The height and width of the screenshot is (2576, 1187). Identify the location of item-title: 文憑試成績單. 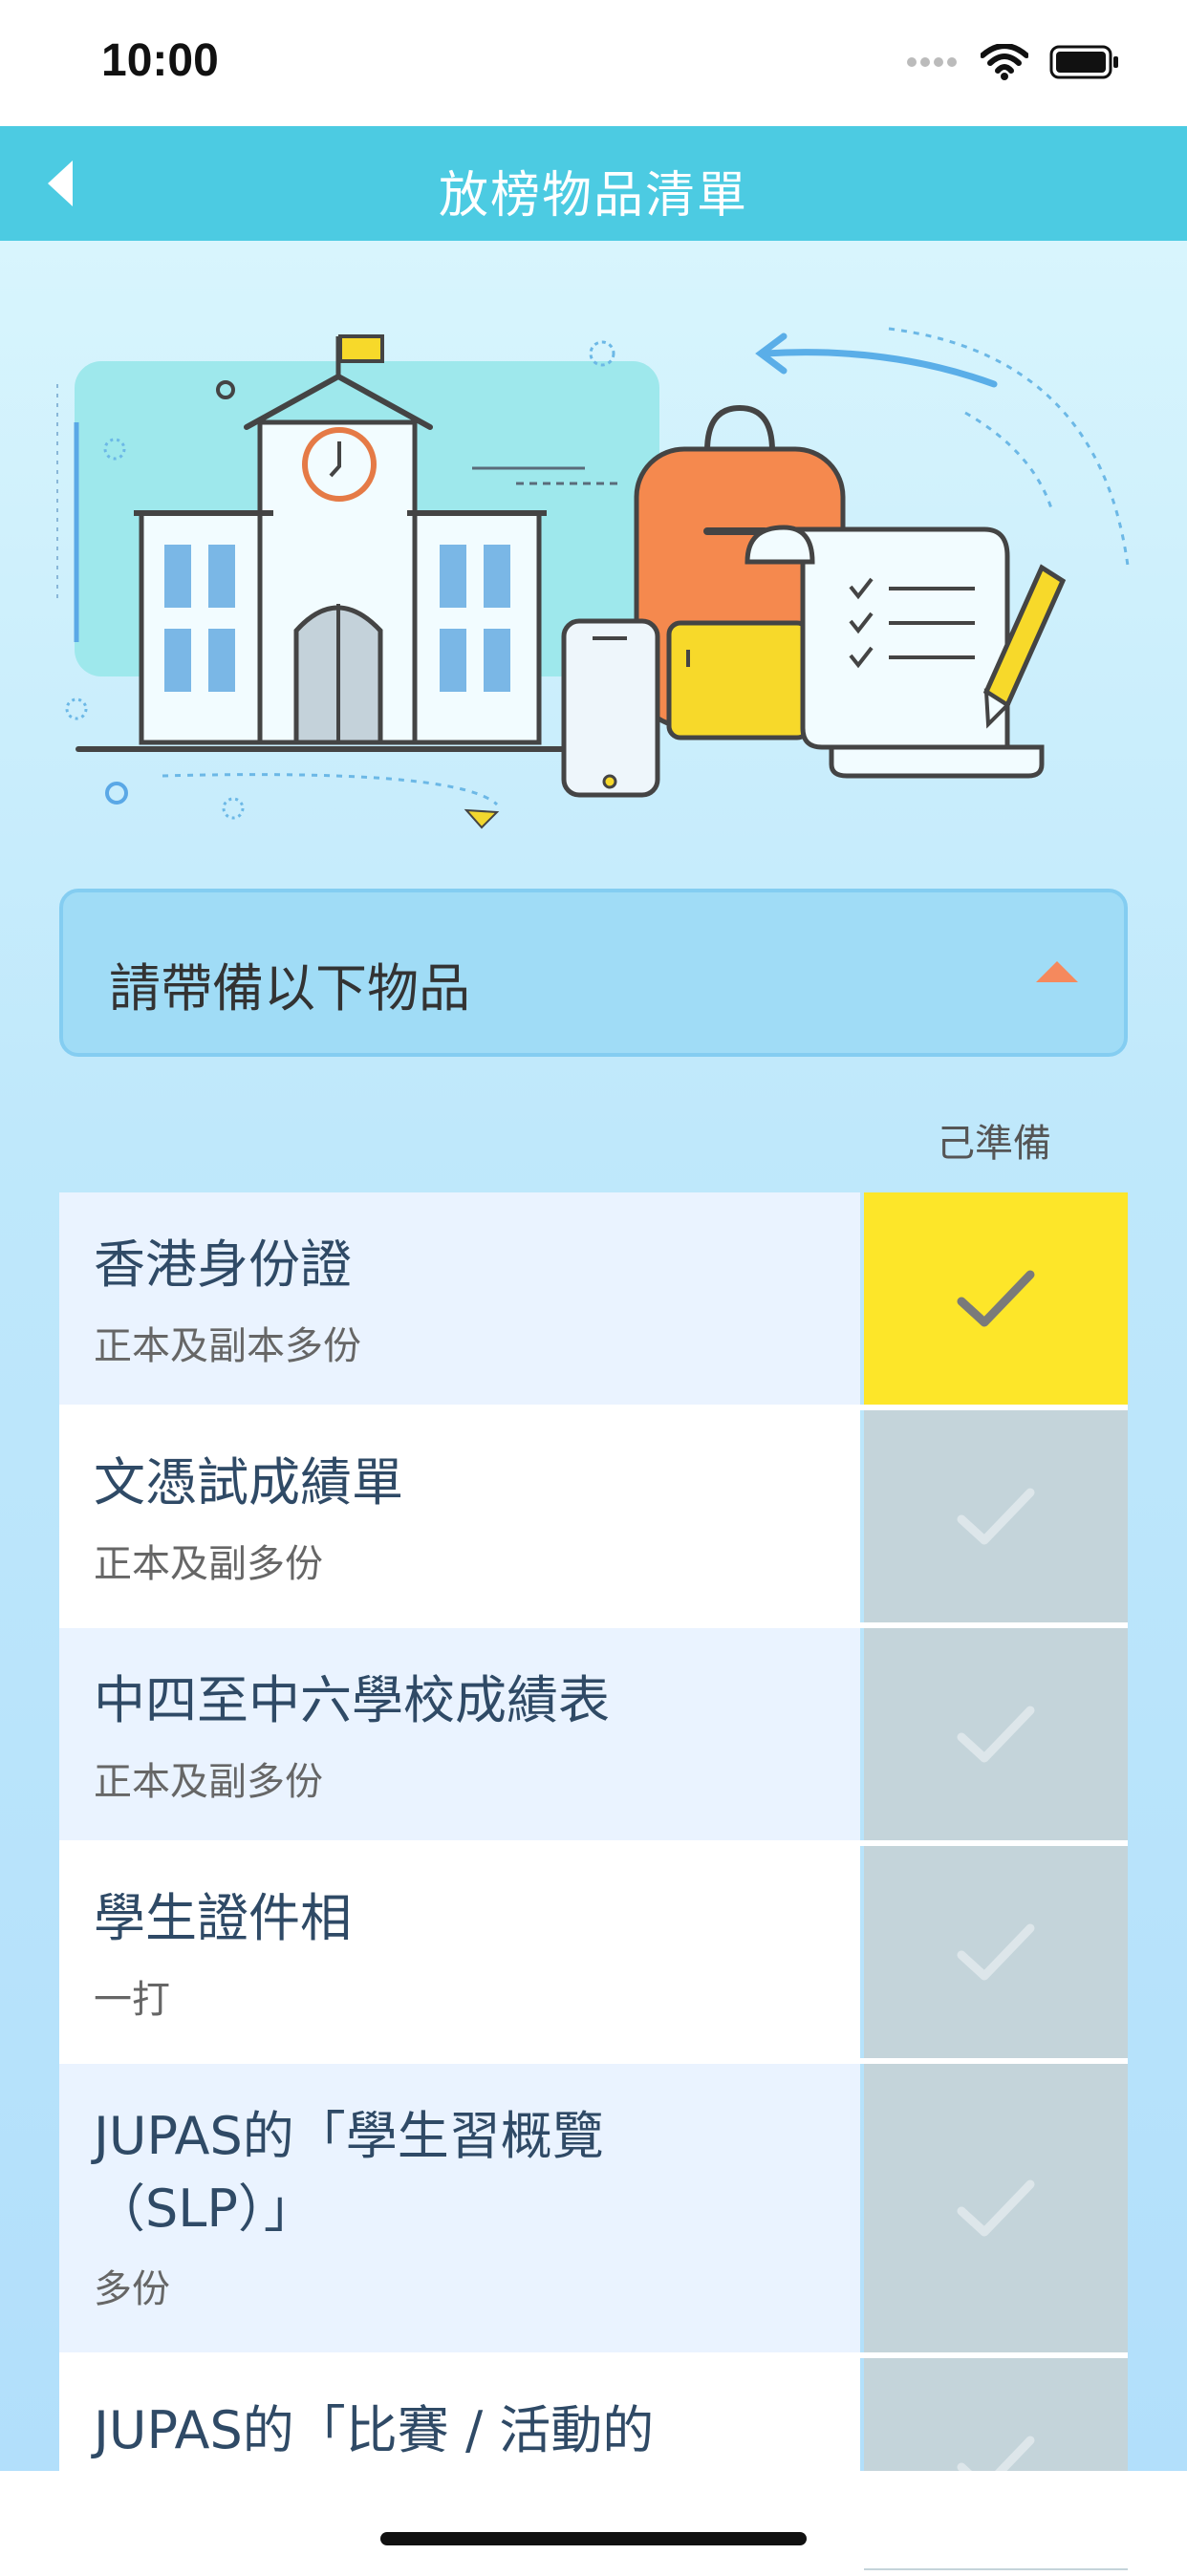
(248, 1482).